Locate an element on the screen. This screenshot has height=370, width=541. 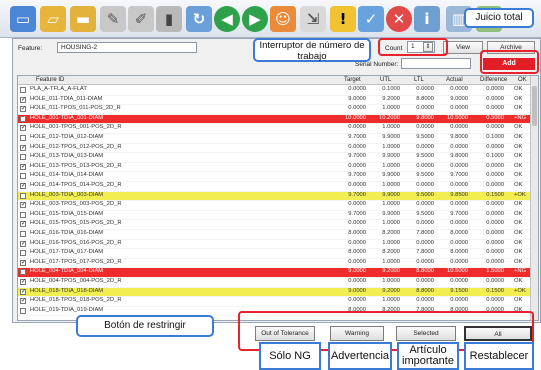
feature-id-cell: HOLE_017-TPOS_017-POS_2D_R is located at coordinates (76, 261).